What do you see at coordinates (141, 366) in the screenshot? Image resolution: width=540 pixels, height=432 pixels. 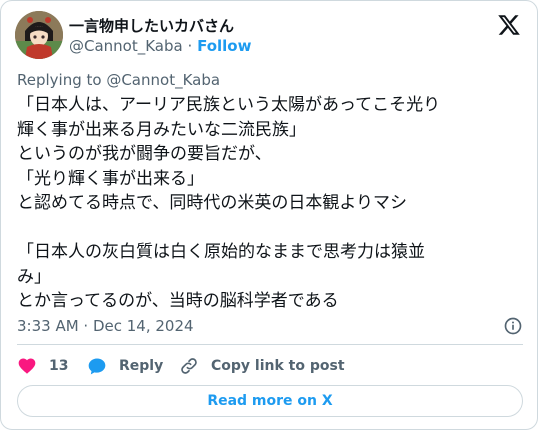 I see `reply-label: Reply` at bounding box center [141, 366].